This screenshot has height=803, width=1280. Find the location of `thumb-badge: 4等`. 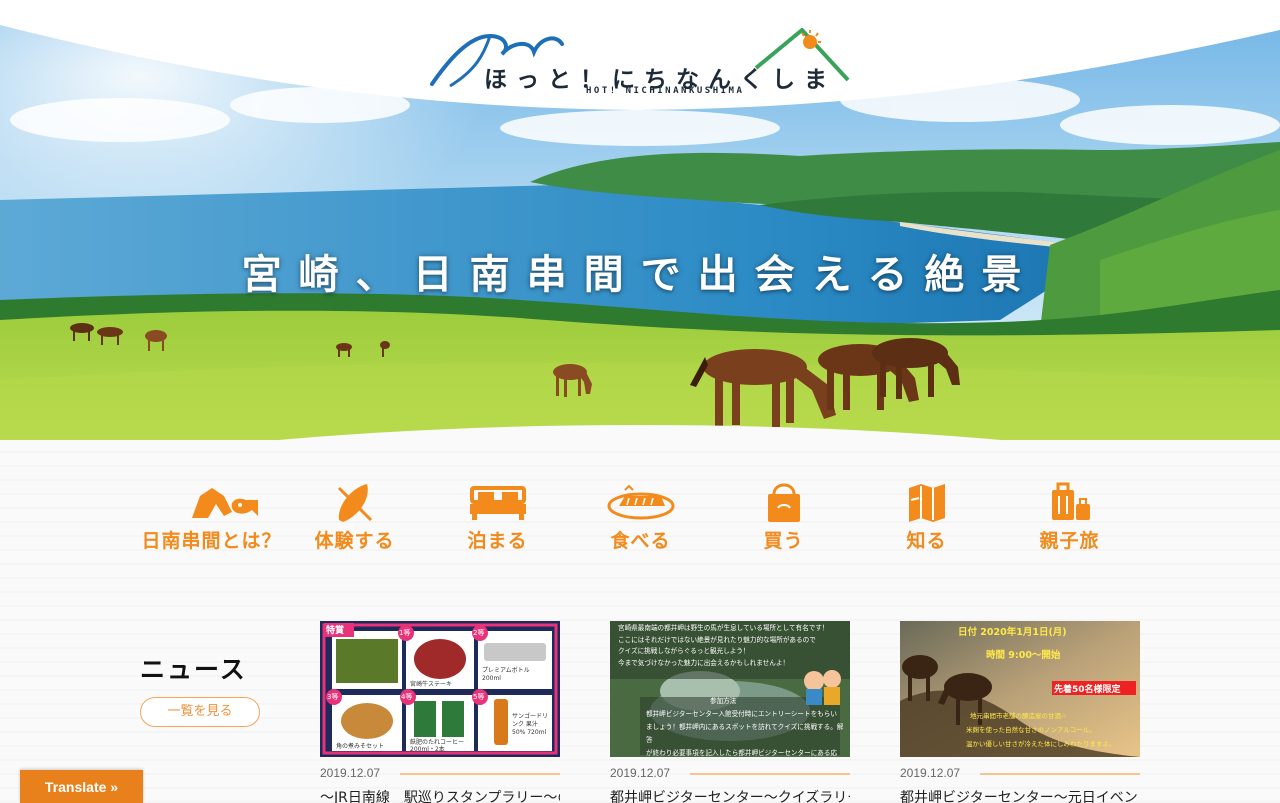

thumb-badge: 4等 is located at coordinates (407, 697).